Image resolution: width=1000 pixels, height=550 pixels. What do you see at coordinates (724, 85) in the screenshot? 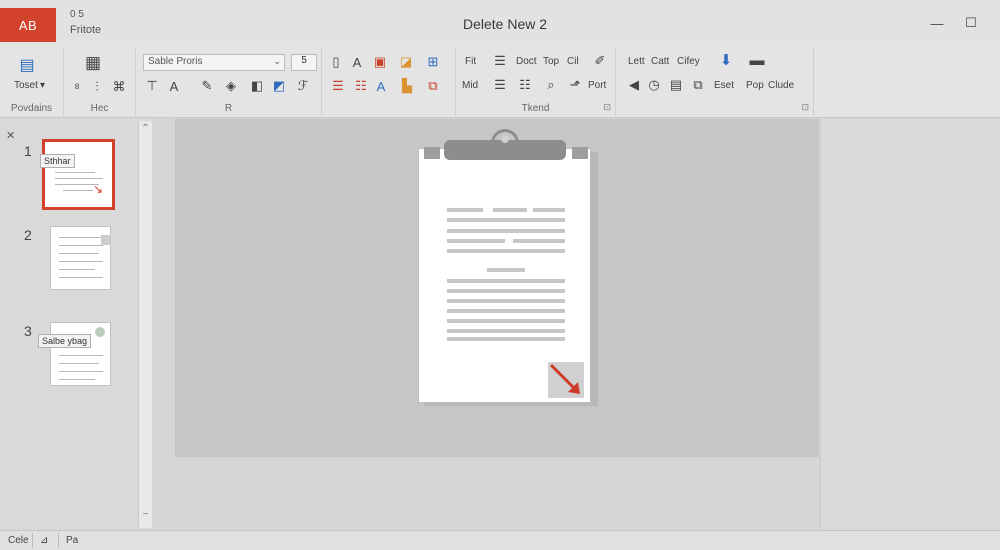
I see `eset-button: Eset` at bounding box center [724, 85].